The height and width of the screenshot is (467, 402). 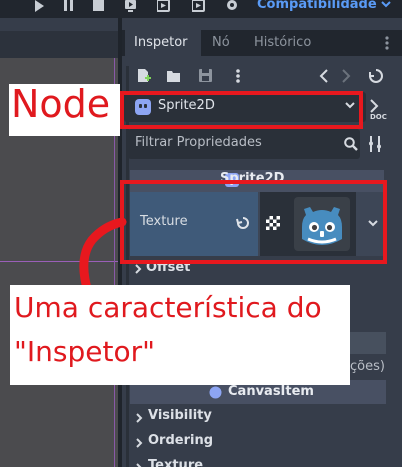 What do you see at coordinates (387, 43) in the screenshot?
I see `dock-menu-icon` at bounding box center [387, 43].